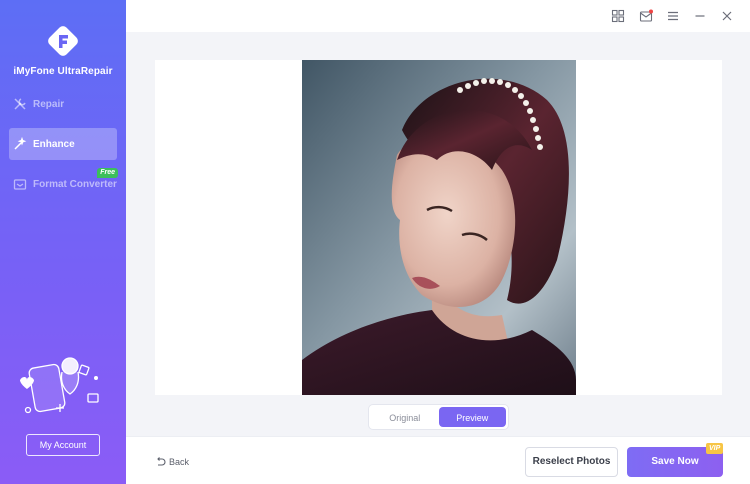  Describe the element at coordinates (63, 71) in the screenshot. I see `app-title: iMyFone UltraRepair` at that location.